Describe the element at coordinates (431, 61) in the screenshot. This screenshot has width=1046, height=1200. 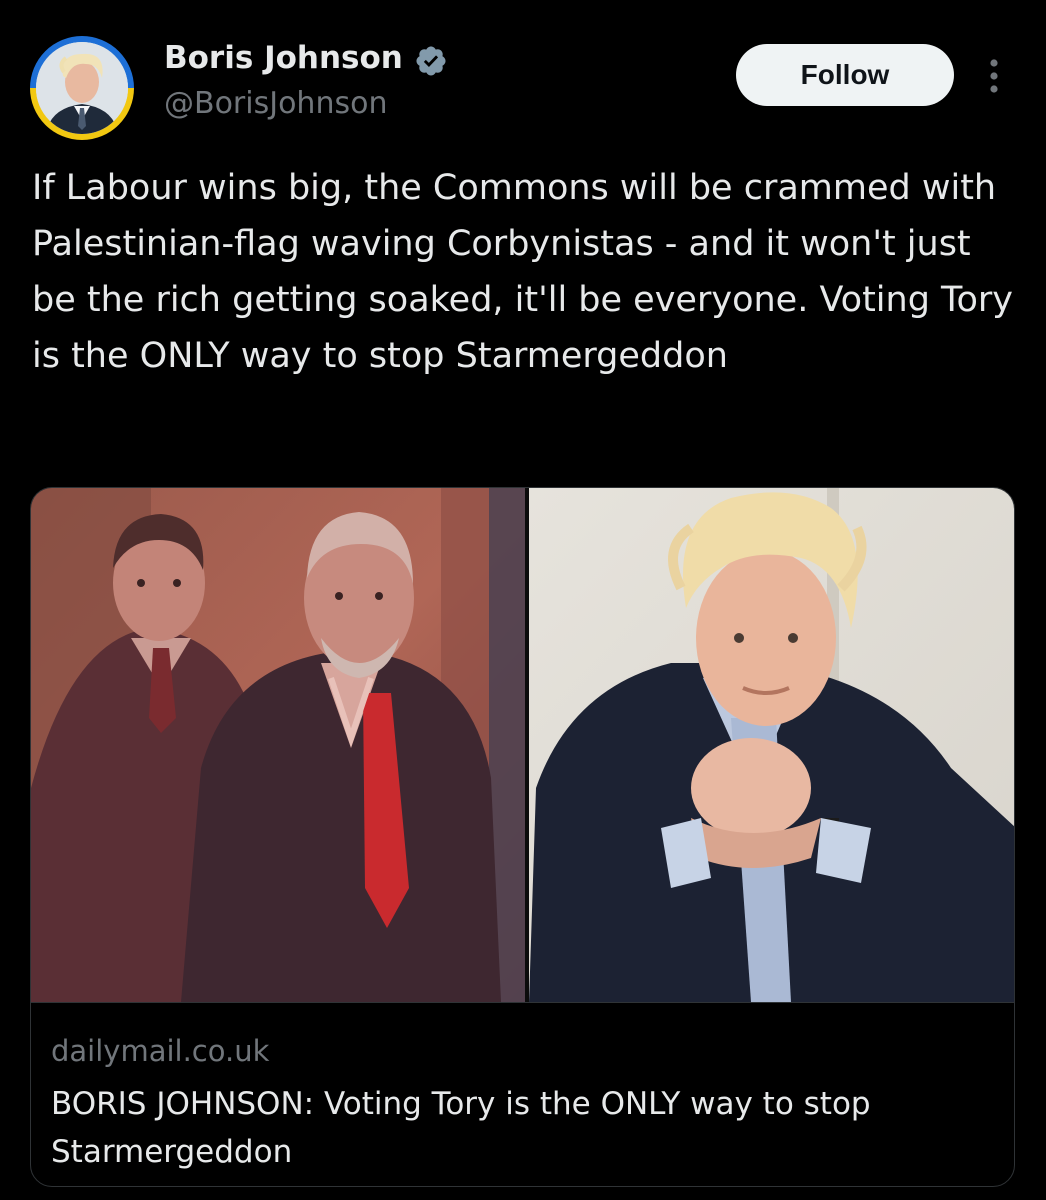
I see `verified-badge-icon` at that location.